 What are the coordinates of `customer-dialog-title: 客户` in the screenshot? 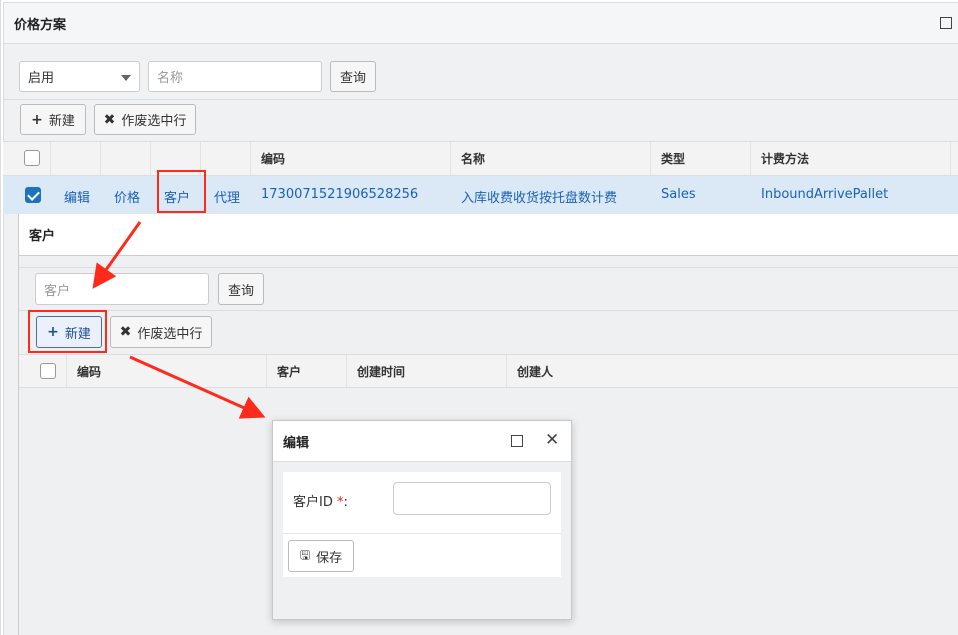 It's located at (42, 236).